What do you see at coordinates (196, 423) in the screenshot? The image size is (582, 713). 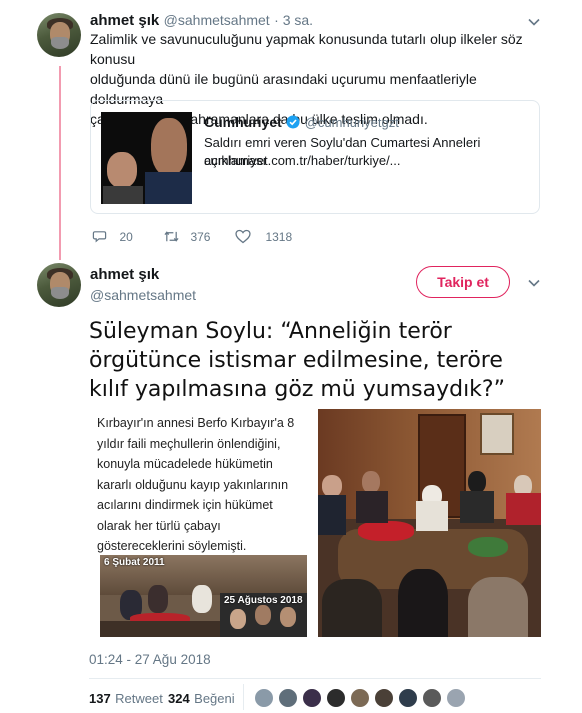 I see `article-line: Kırbayır'ın annesi Berfo Kırbayır'a 8` at bounding box center [196, 423].